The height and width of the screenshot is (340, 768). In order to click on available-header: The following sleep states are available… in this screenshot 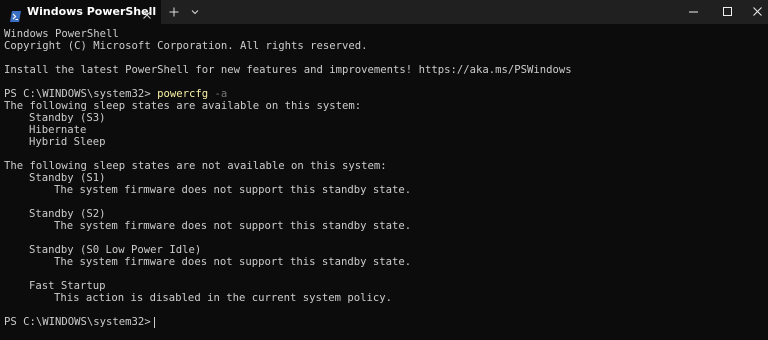, I will do `click(183, 106)`.